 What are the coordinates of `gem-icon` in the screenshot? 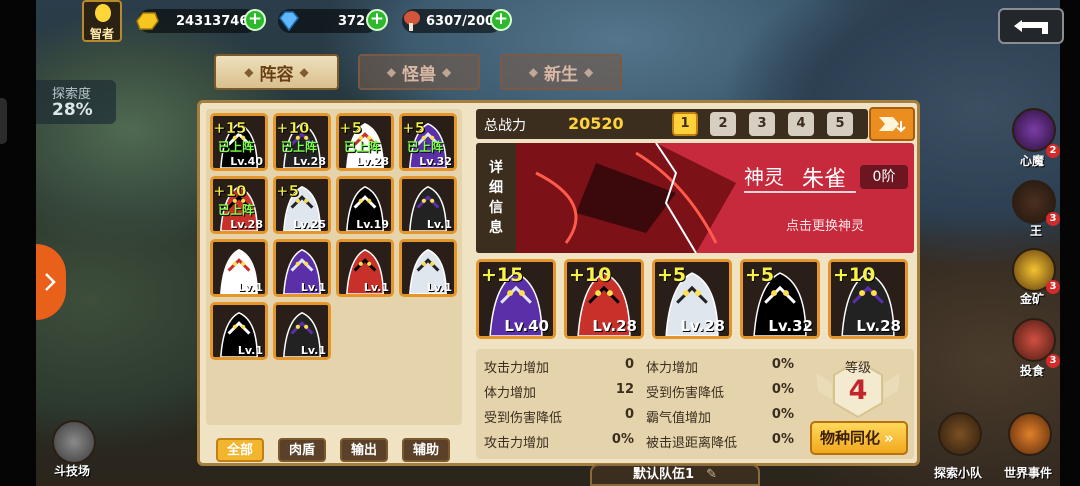 It's located at (289, 21).